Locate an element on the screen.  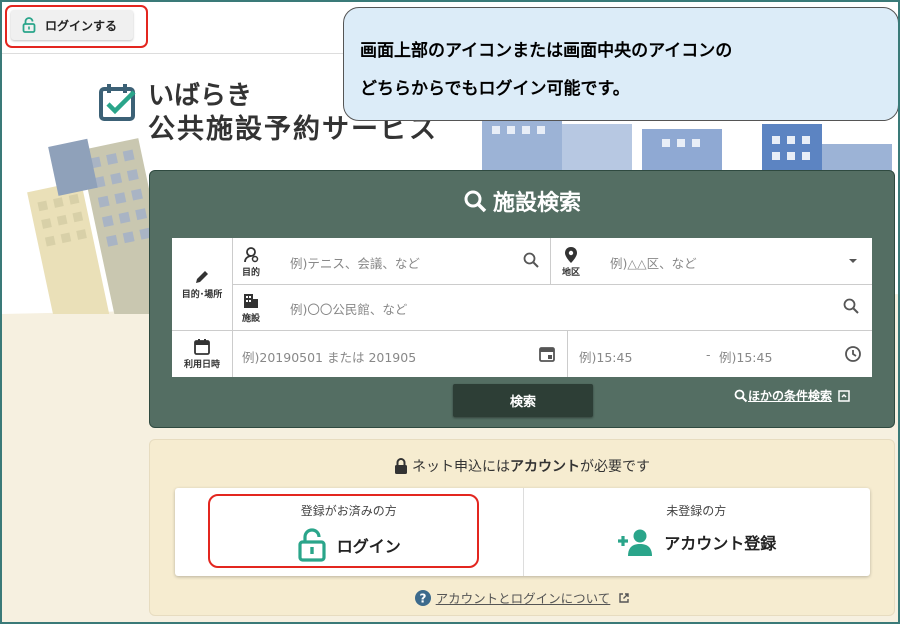
calendar-picker-icon is located at coordinates (547, 354).